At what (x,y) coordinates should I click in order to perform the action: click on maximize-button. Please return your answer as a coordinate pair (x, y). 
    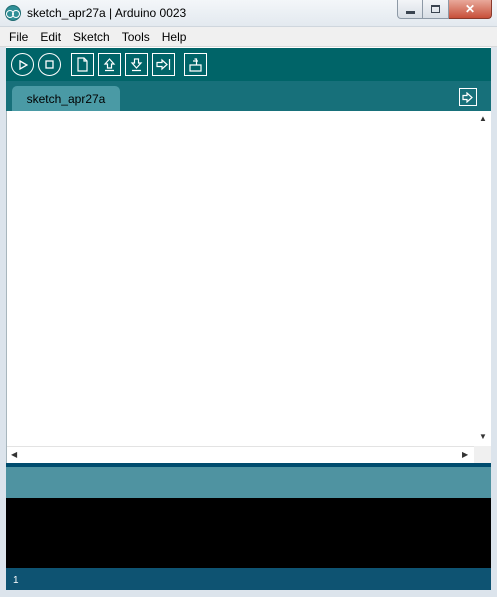
    Looking at the image, I should click on (436, 9).